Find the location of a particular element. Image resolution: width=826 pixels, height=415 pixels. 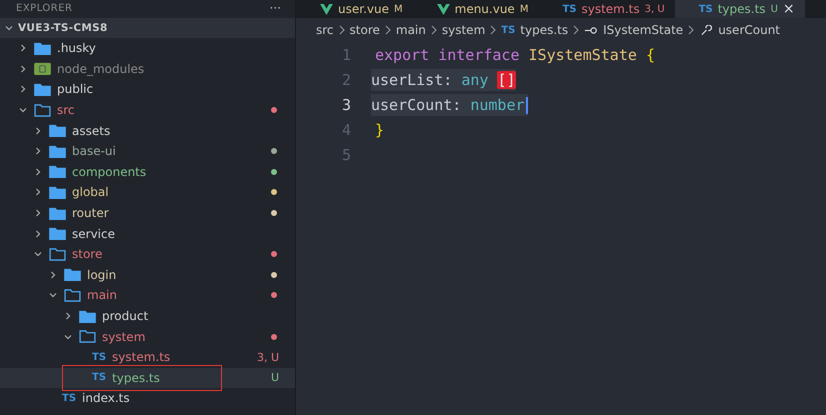

file-name: .husky is located at coordinates (77, 48).